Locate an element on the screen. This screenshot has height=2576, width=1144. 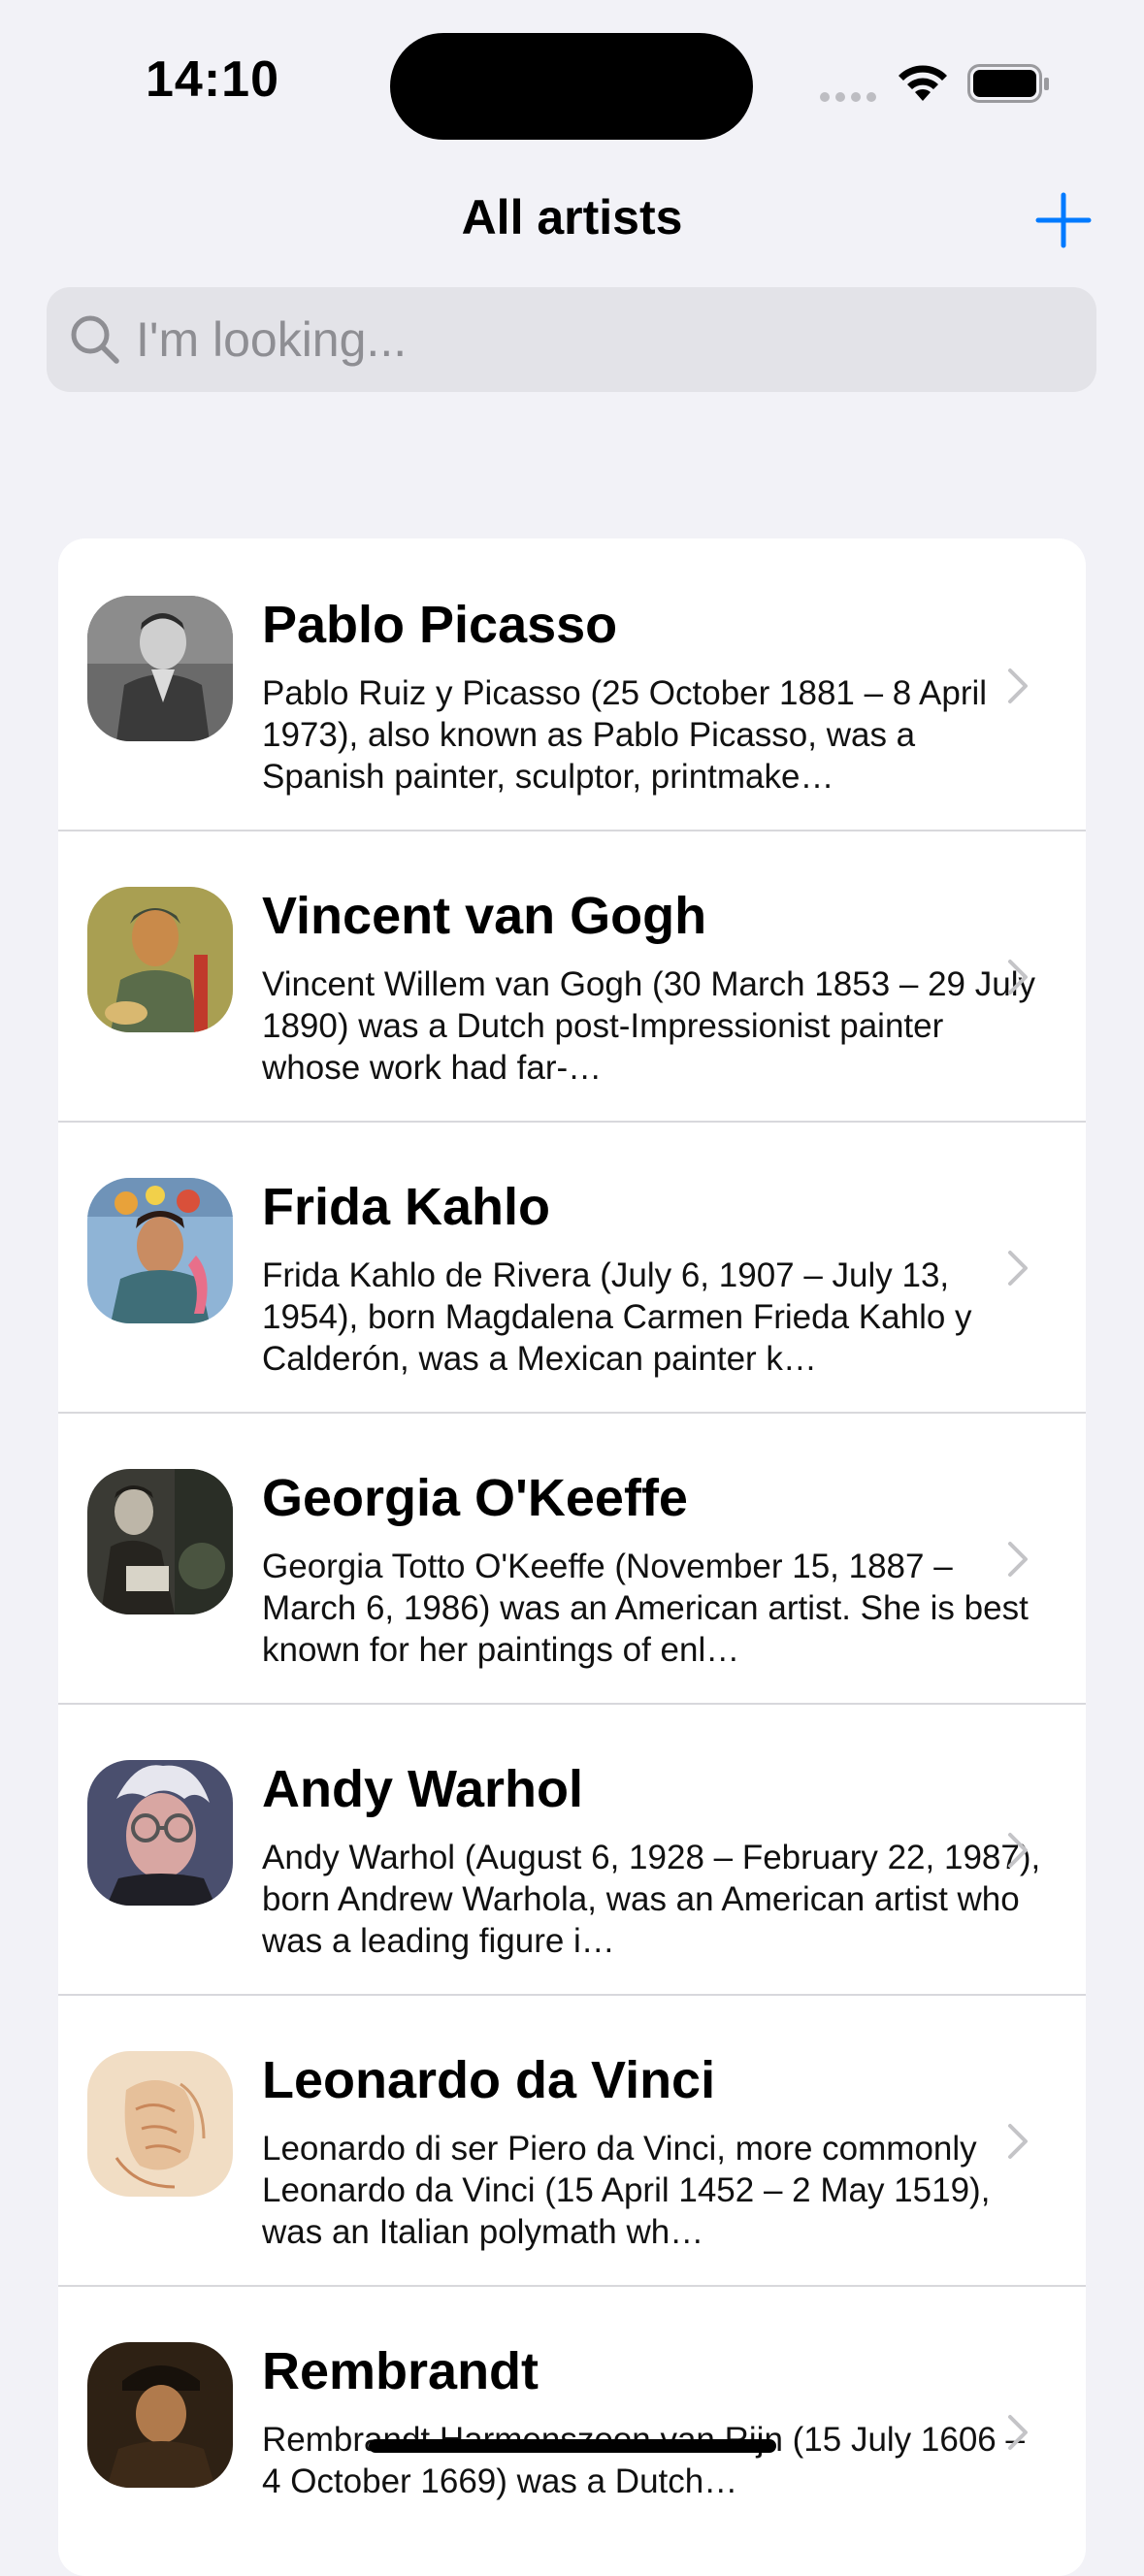
avatar-rembrandt is located at coordinates (160, 2415).